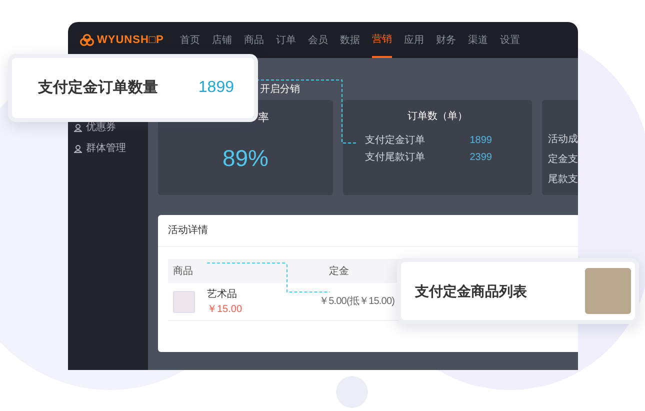 The width and height of the screenshot is (645, 411). I want to click on panel-title: 活动详情, so click(368, 231).